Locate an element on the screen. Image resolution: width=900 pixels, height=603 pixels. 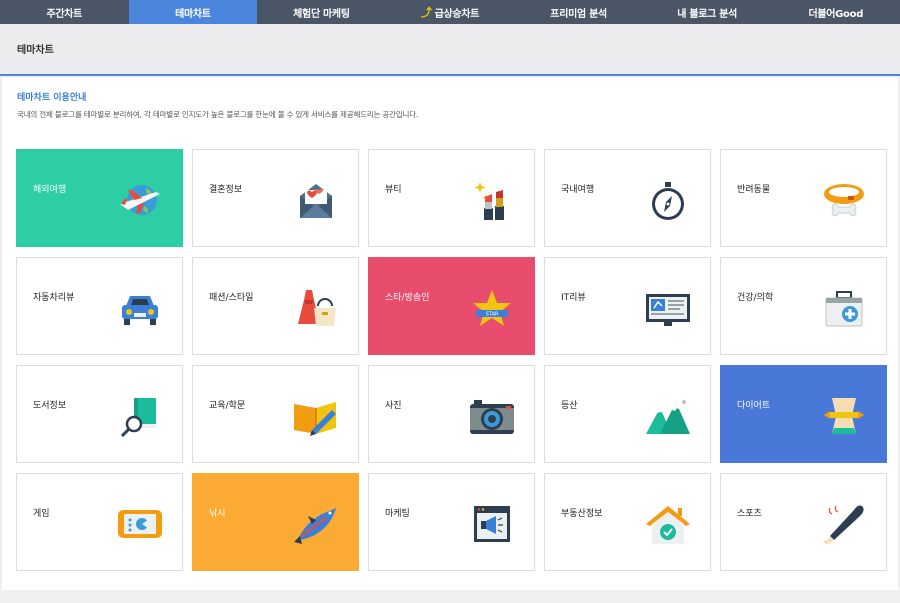
theme-tile-game: 게임 is located at coordinates (99, 522).